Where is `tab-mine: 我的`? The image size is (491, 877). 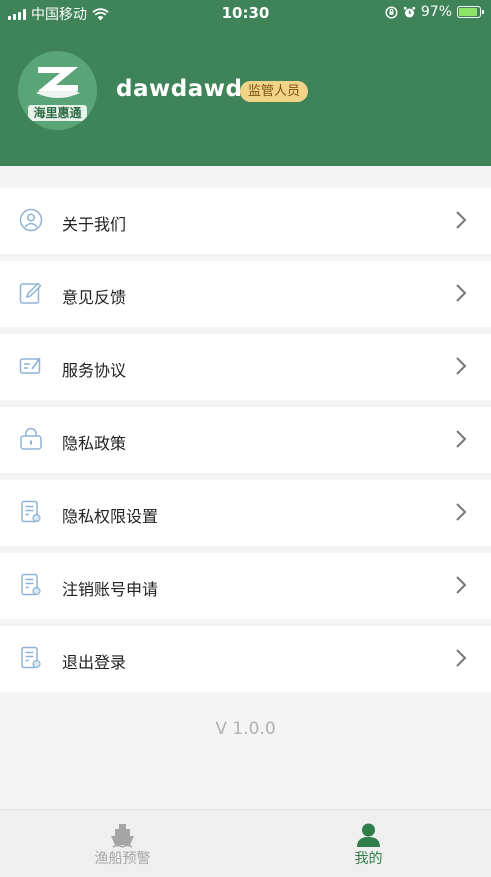
tab-mine: 我的 is located at coordinates (368, 843).